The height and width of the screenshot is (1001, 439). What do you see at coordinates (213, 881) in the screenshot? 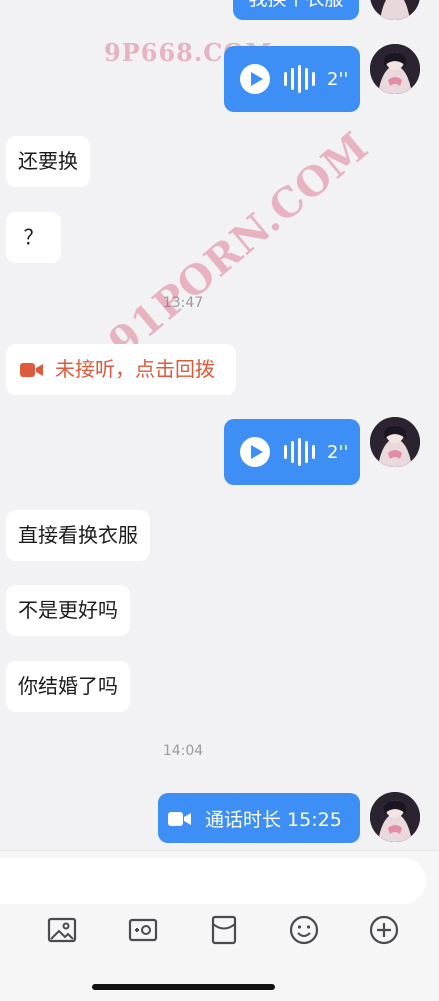
I see `message-input` at bounding box center [213, 881].